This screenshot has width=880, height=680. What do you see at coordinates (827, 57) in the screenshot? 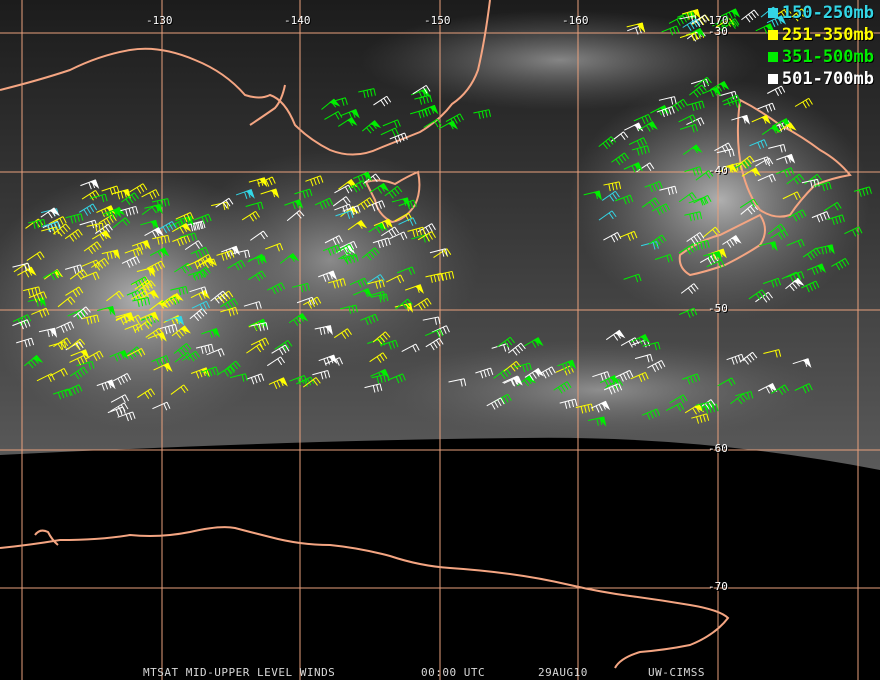
I see `legend-label-351-500: 351-500mb` at bounding box center [827, 57].